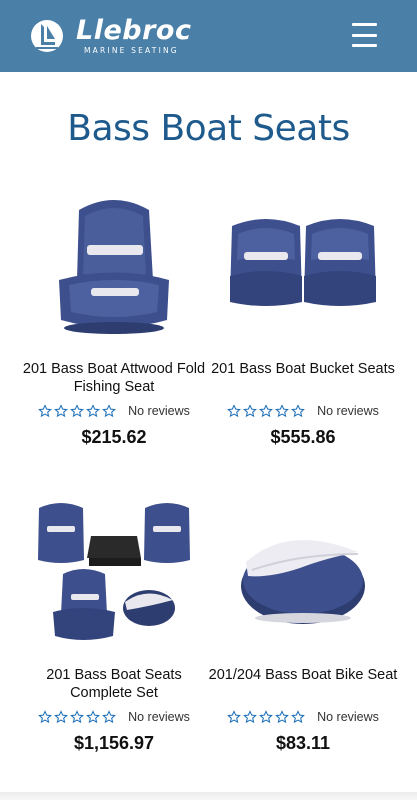  What do you see at coordinates (303, 378) in the screenshot?
I see `product-title: 201 Bass Boat Bucket Seats` at bounding box center [303, 378].